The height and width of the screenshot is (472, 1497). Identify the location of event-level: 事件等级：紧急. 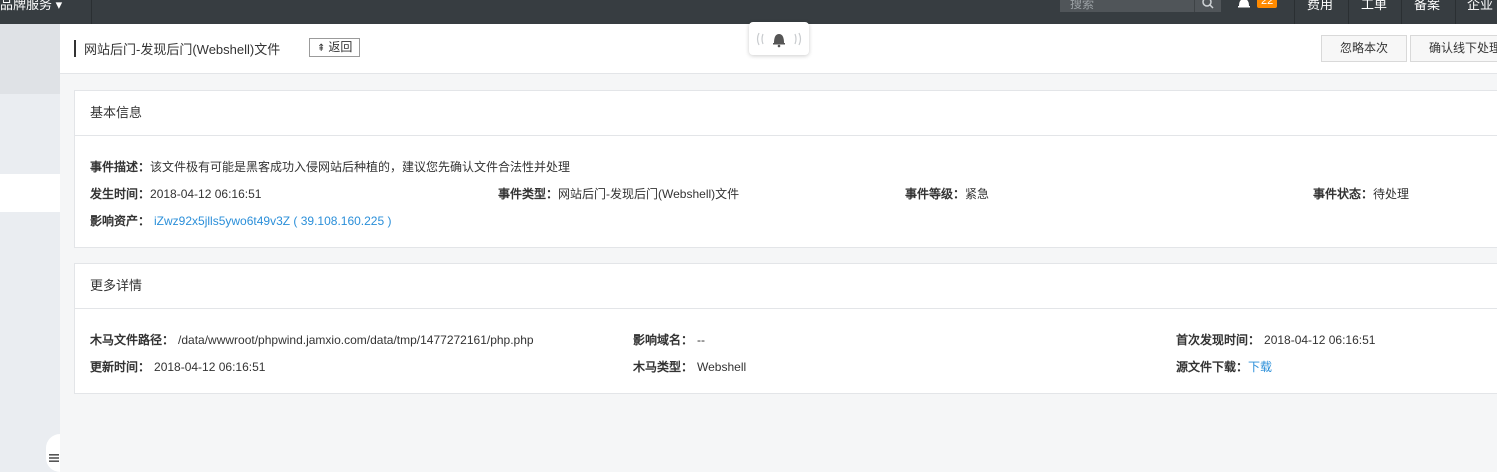
(947, 193).